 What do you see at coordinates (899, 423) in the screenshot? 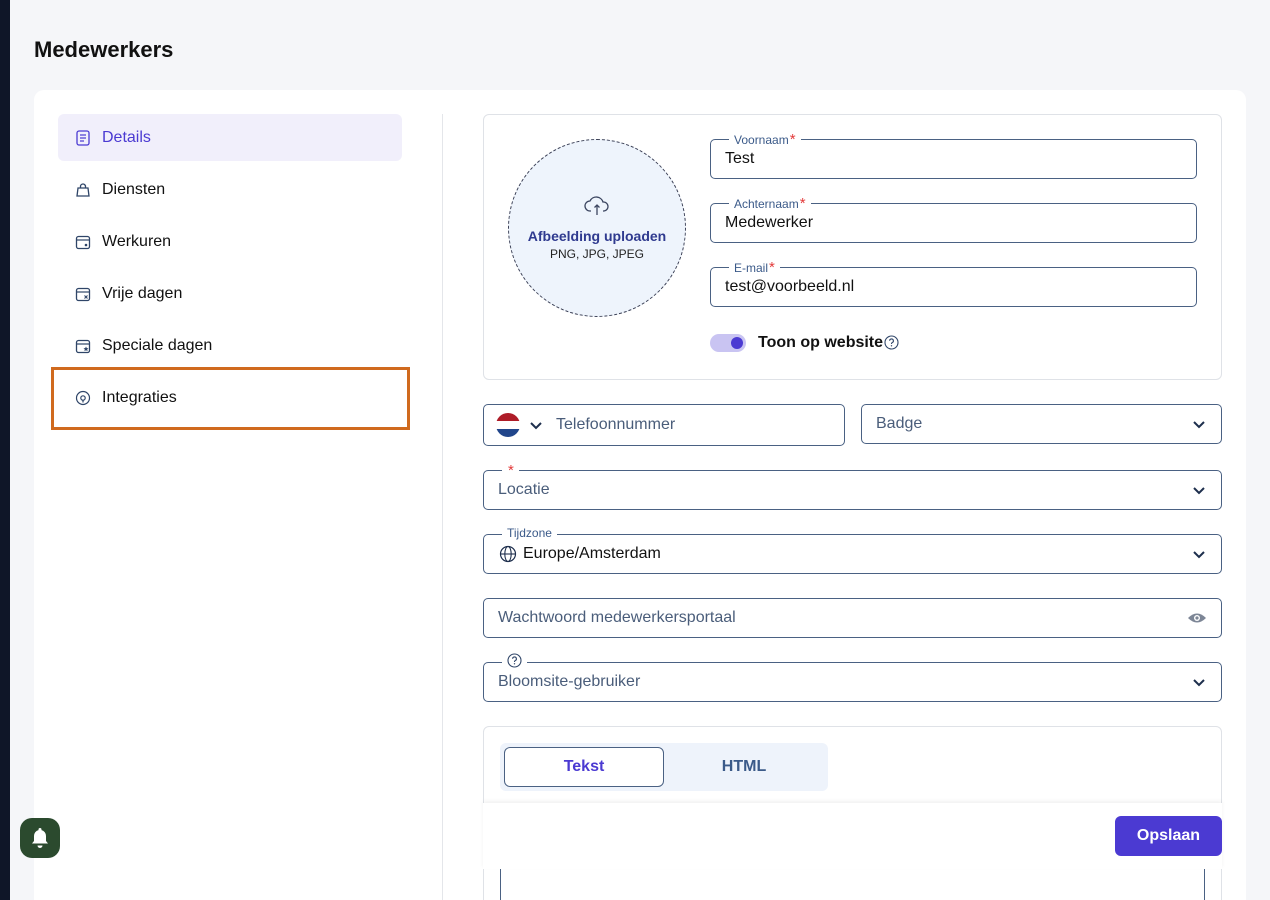
I see `badge-placeholder: Badge` at bounding box center [899, 423].